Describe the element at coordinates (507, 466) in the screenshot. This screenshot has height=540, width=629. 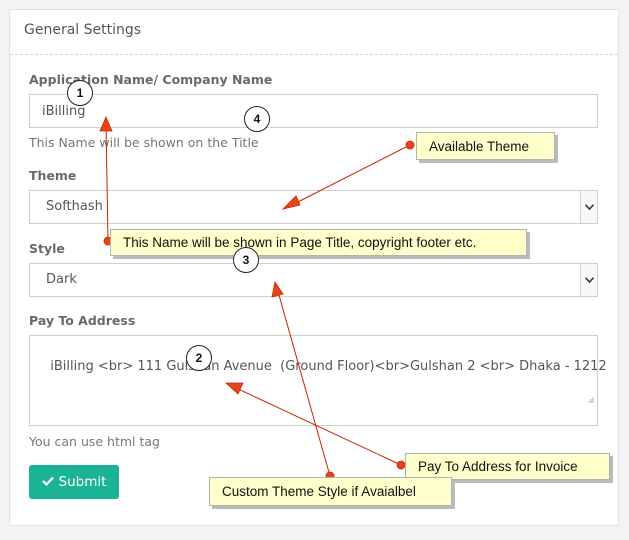
I see `callout-pay-to-invoice: Pay To Address for Invoice` at that location.